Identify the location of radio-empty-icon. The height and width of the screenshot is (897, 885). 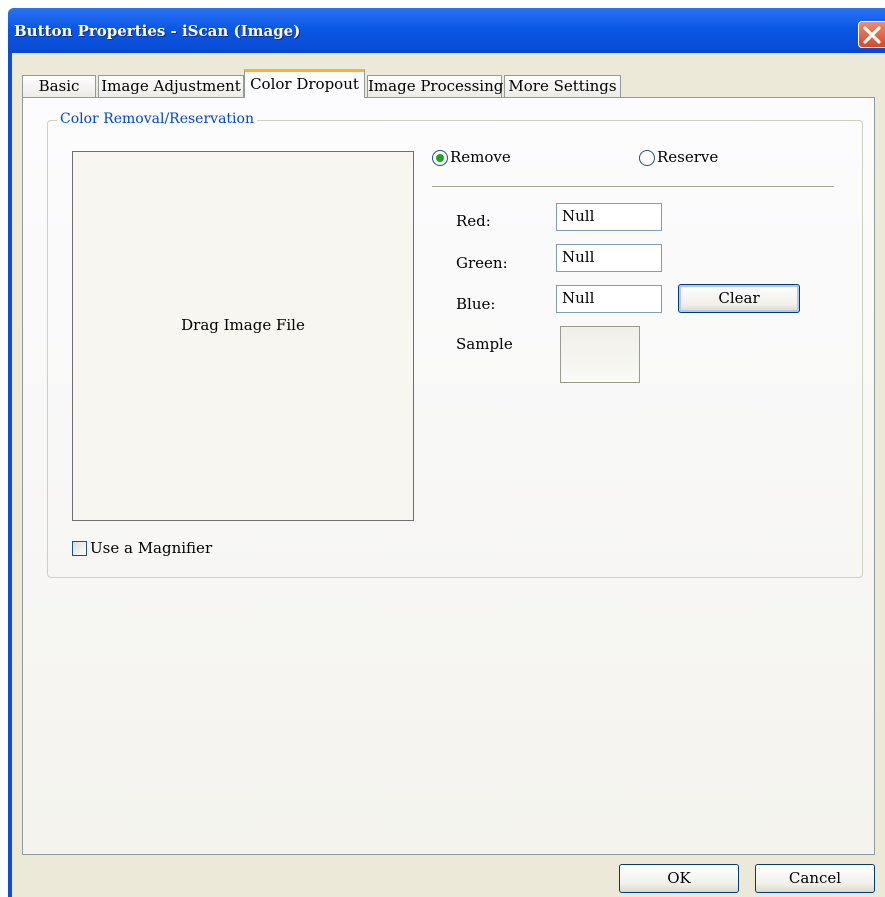
(647, 158).